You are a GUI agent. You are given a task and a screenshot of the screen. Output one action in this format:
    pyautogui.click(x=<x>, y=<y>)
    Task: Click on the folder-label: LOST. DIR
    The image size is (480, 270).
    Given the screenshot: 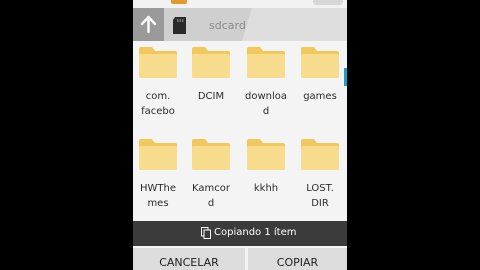 What is the action you would take?
    pyautogui.click(x=320, y=196)
    